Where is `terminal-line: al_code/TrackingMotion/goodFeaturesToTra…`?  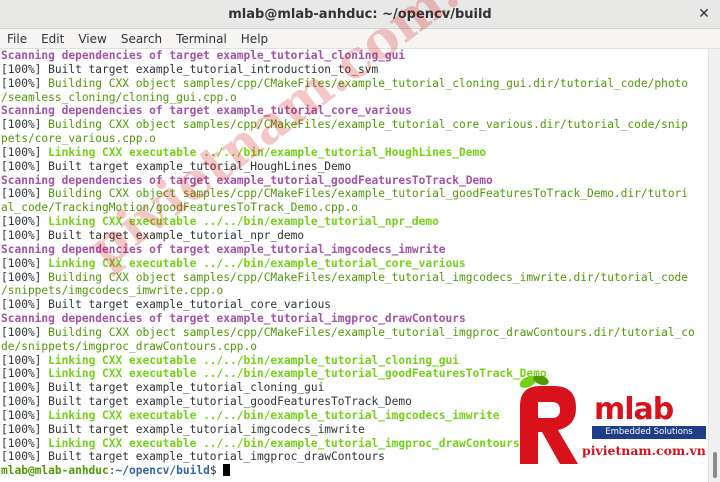 terminal-line: al_code/TrackingMotion/goodFeaturesToTra… is located at coordinates (354, 208).